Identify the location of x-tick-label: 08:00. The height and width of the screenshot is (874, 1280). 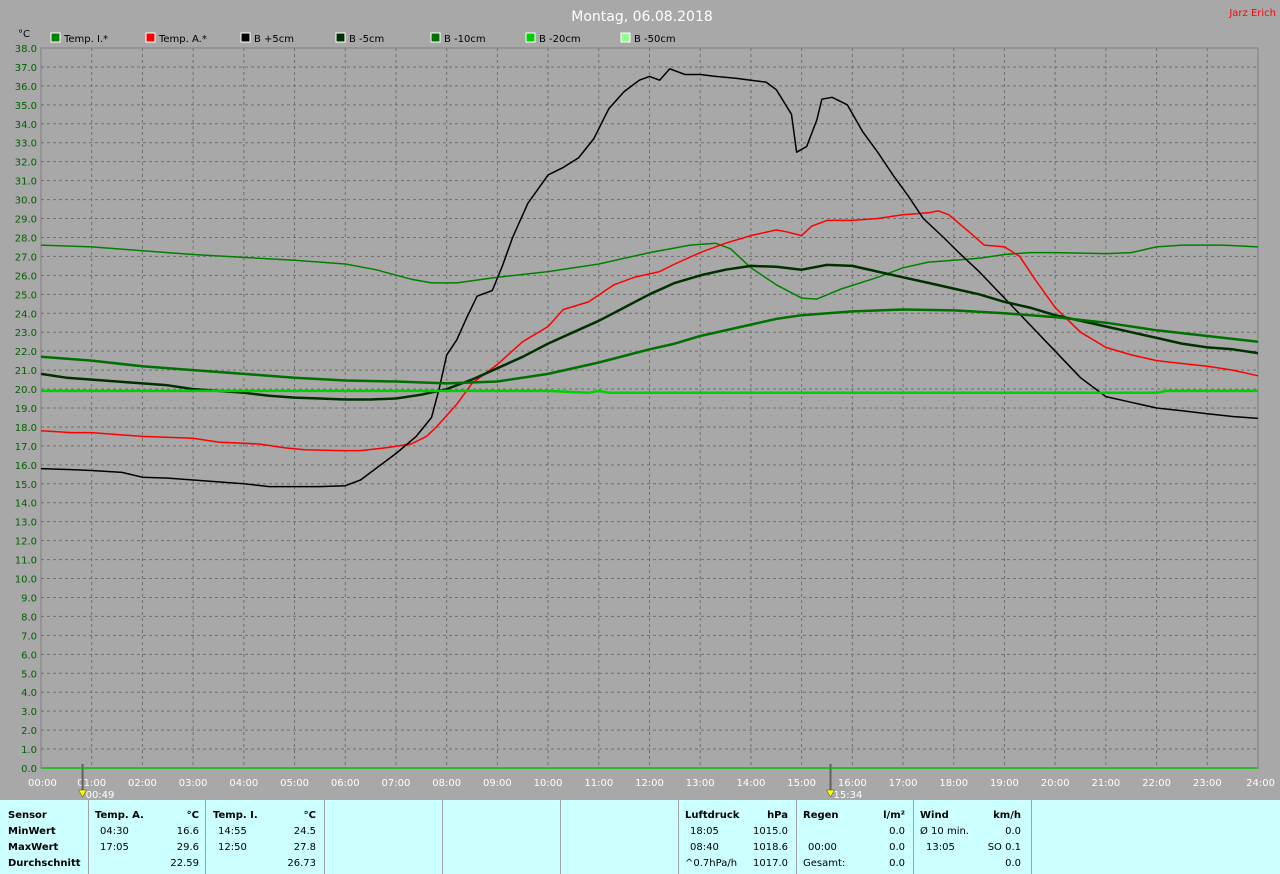
(446, 783).